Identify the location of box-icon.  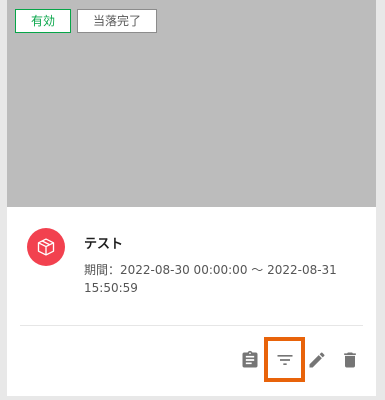
(46, 247).